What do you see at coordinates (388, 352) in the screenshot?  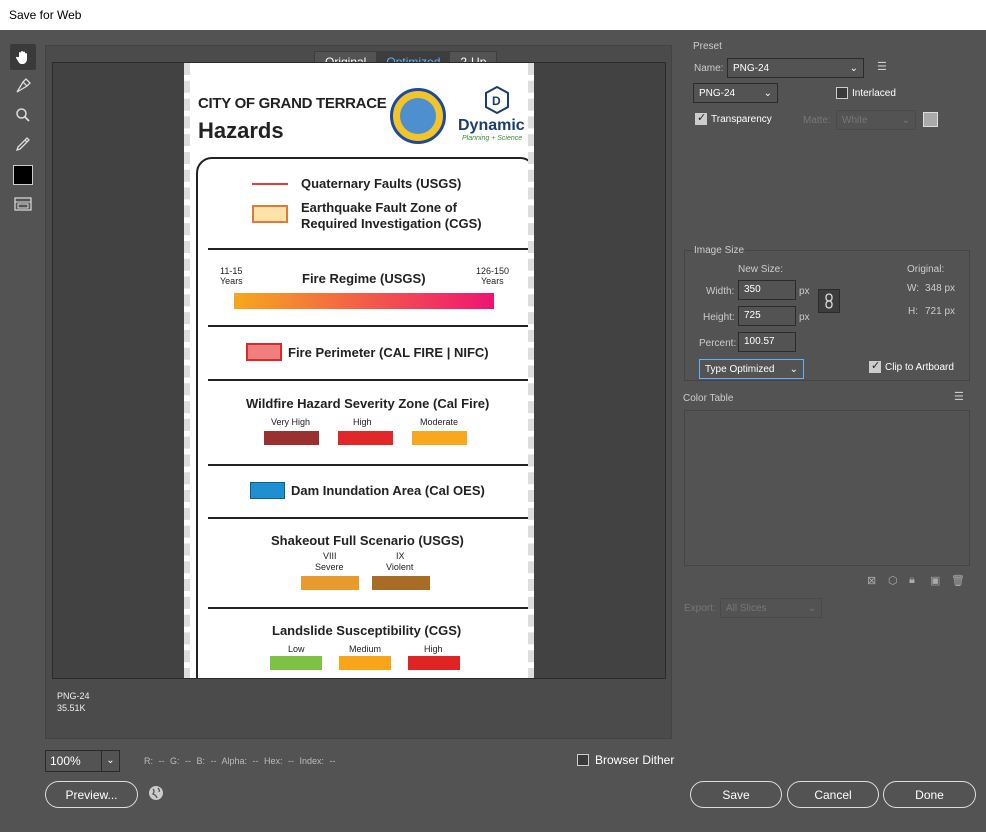 I see `legend-fire-perimeter: Fire Perimeter (CAL FIRE | NIFC)` at bounding box center [388, 352].